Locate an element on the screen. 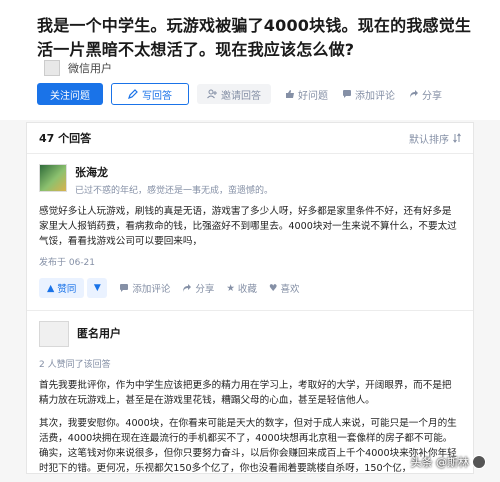  answer-count: 47 个回答 is located at coordinates (65, 138).